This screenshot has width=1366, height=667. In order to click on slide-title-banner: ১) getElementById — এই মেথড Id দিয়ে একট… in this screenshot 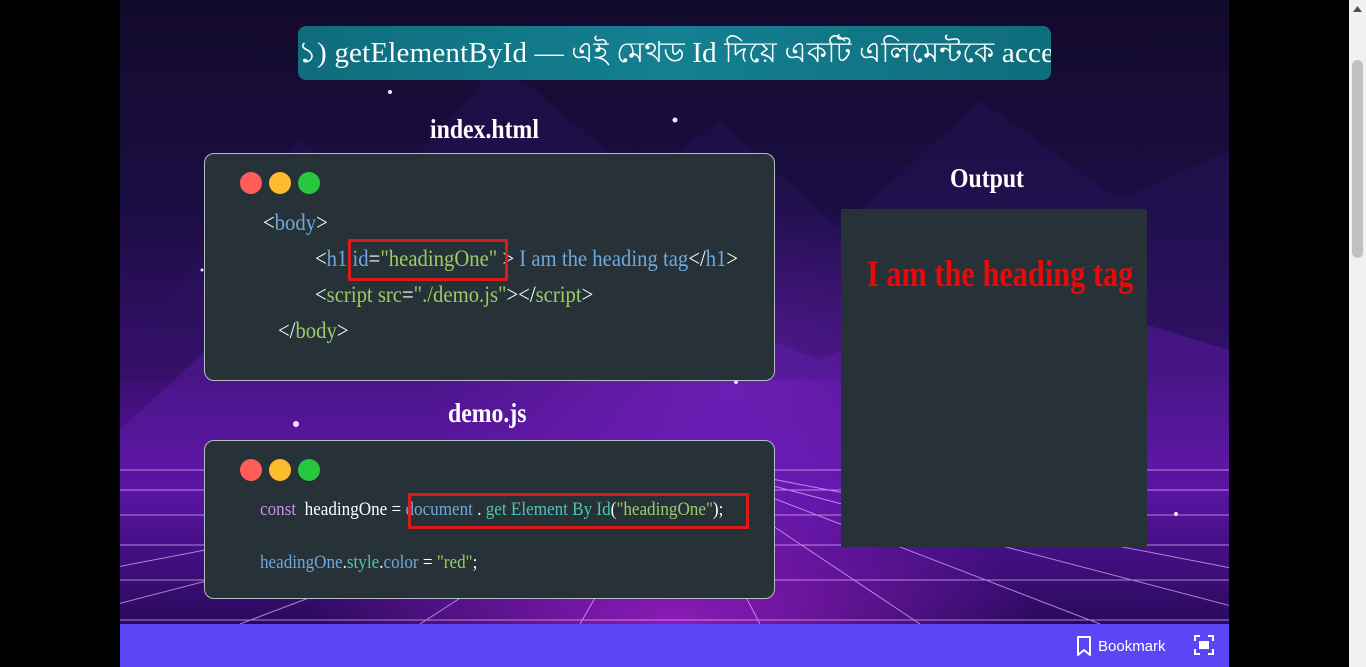, I will do `click(674, 53)`.